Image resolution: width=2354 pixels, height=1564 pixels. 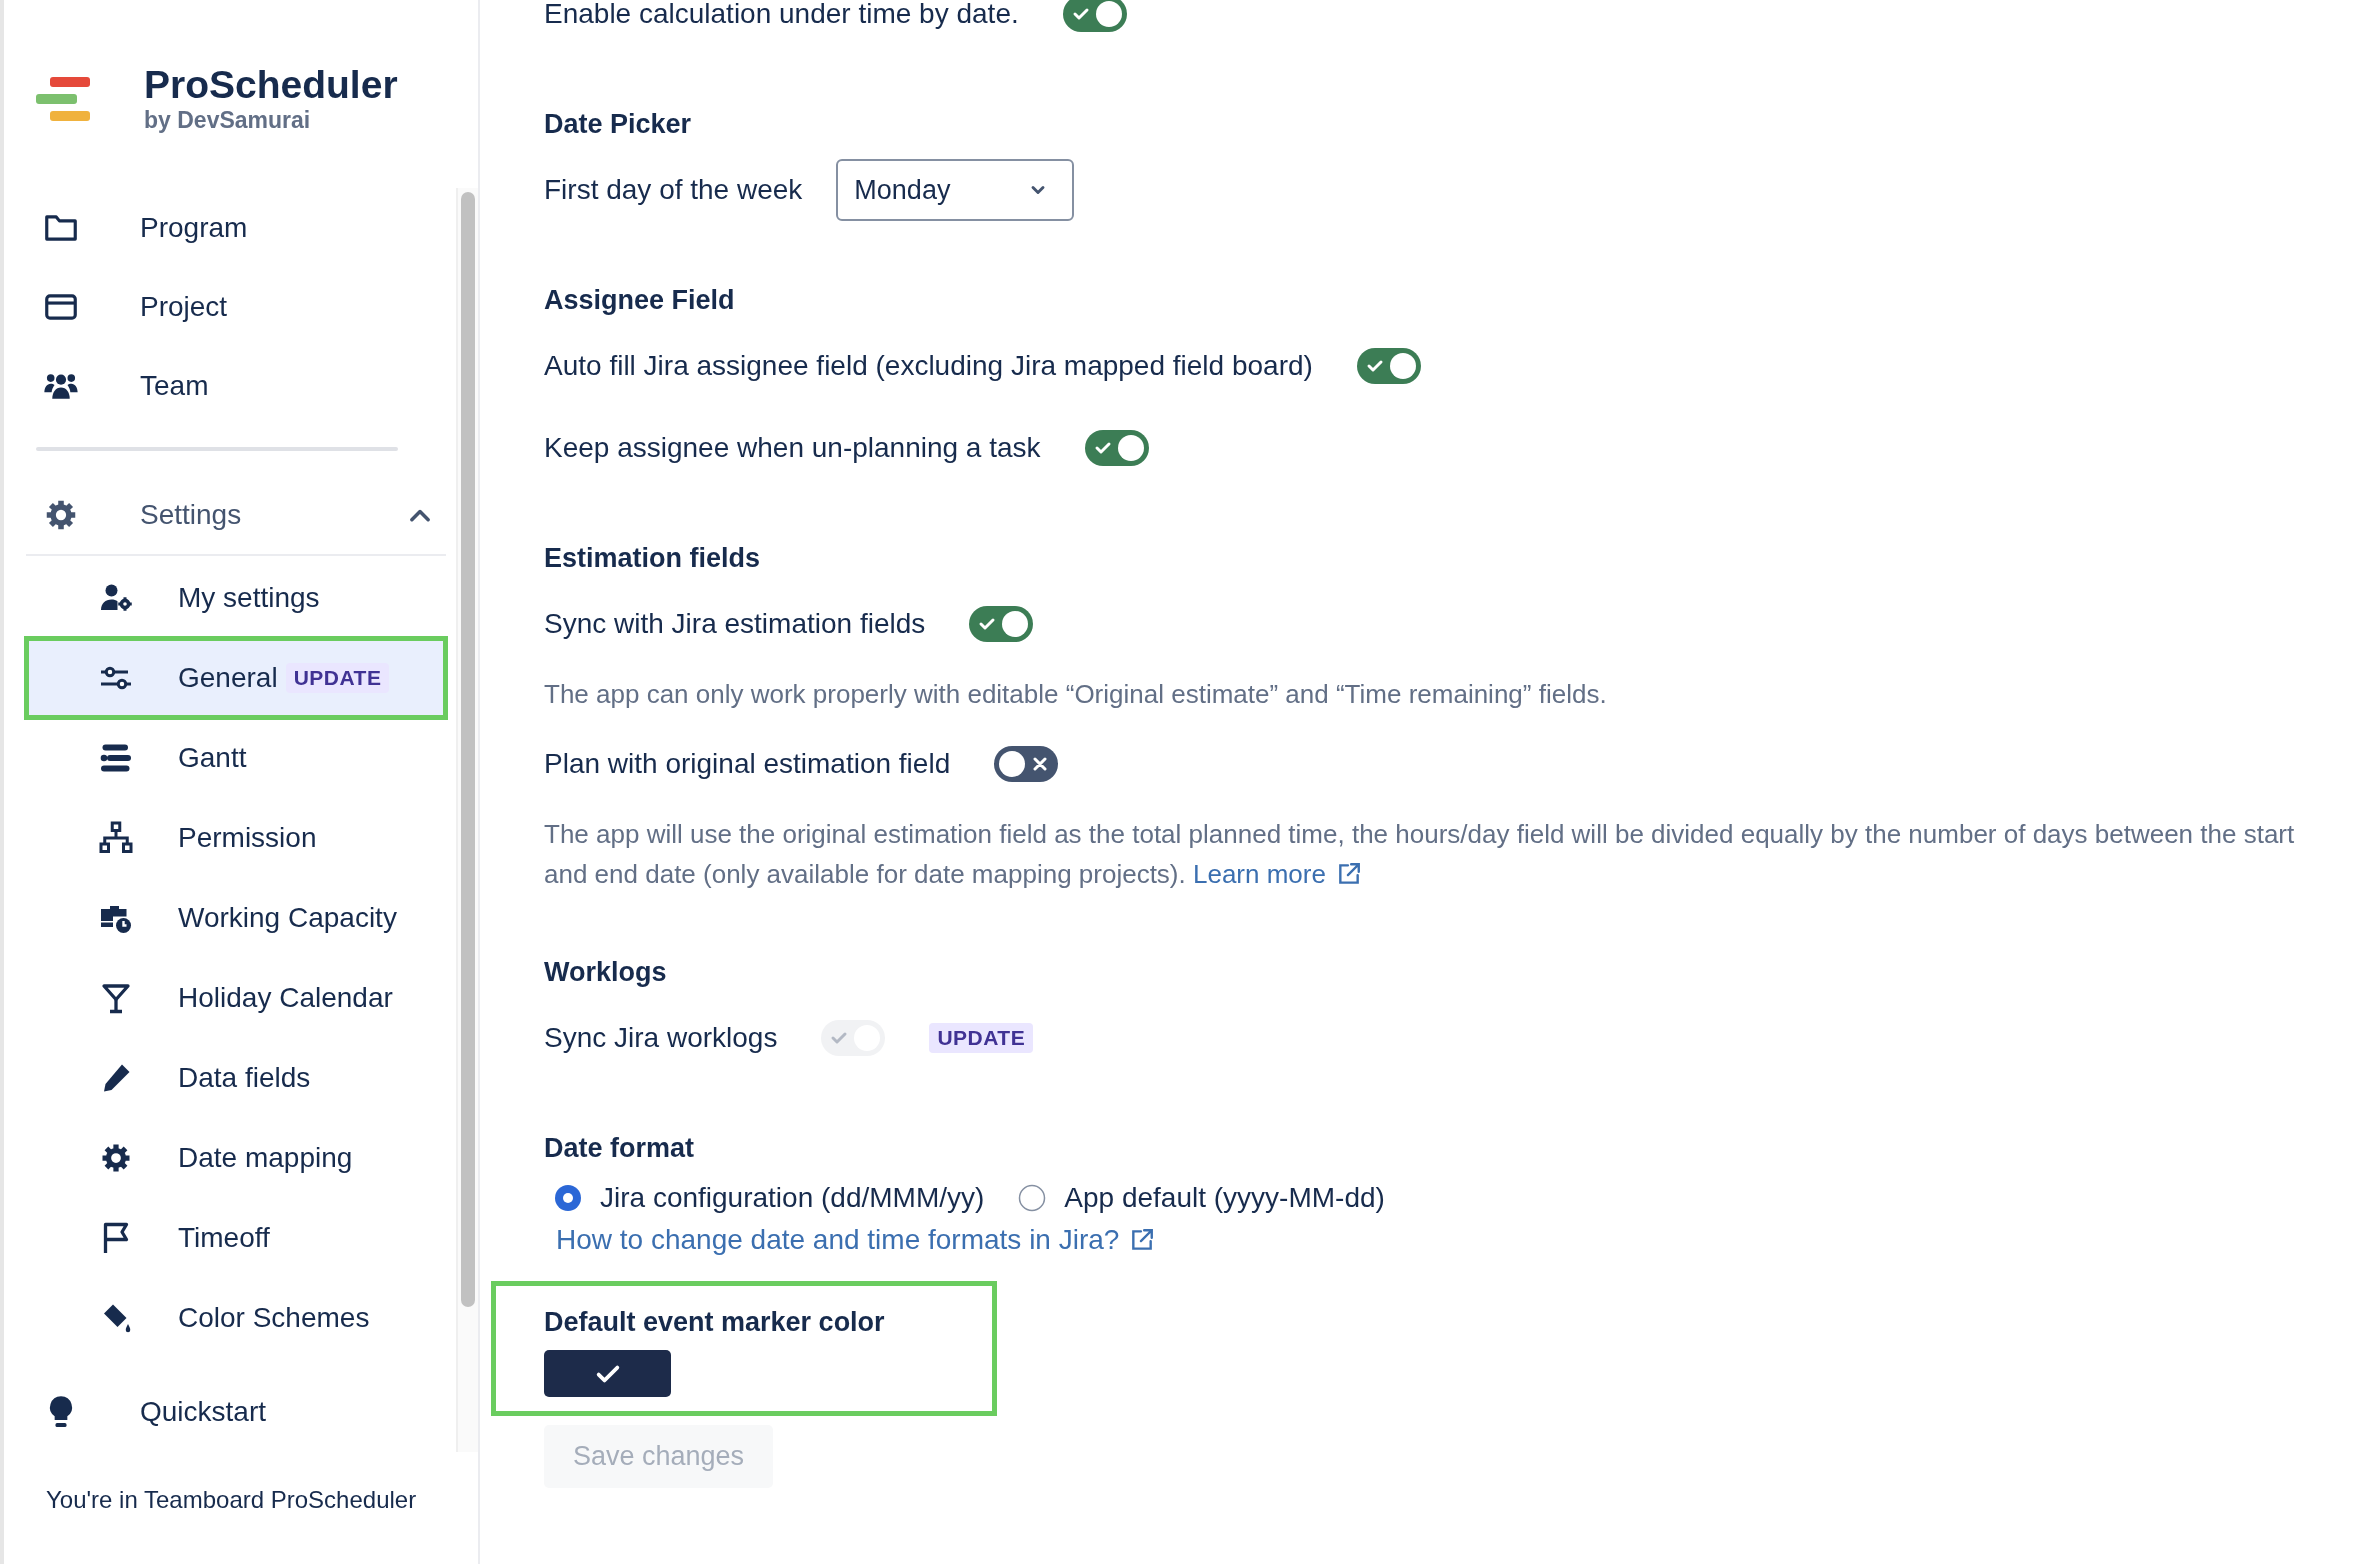 I want to click on learn-more-link: Learn more, so click(x=1277, y=874).